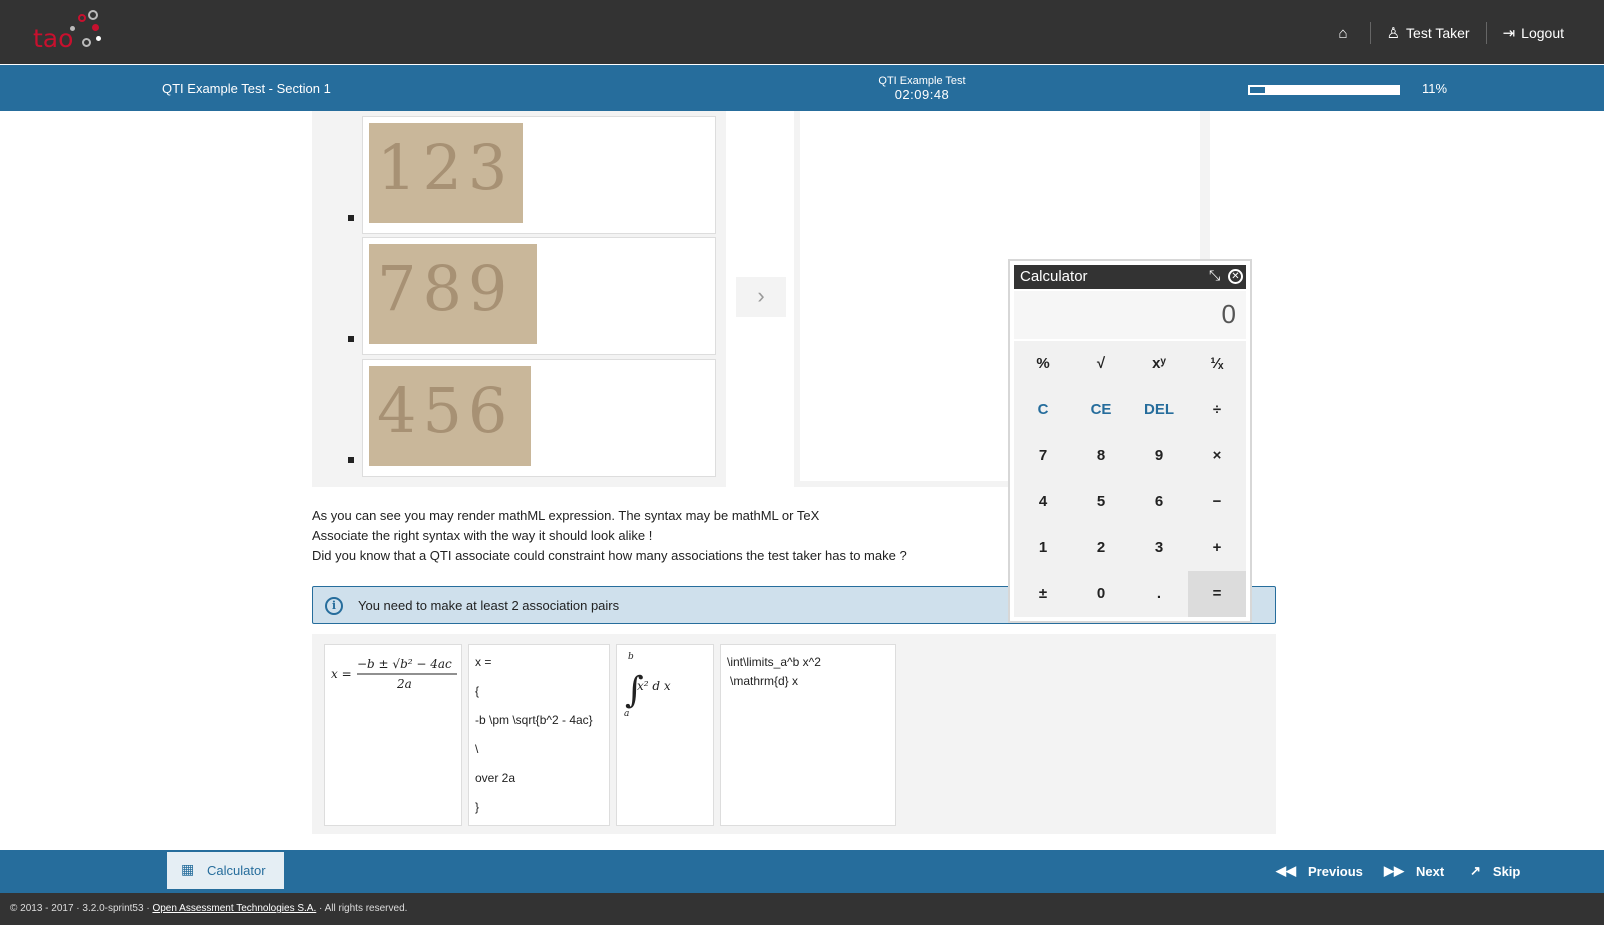  I want to click on calc-key-clear: C, so click(1043, 410).